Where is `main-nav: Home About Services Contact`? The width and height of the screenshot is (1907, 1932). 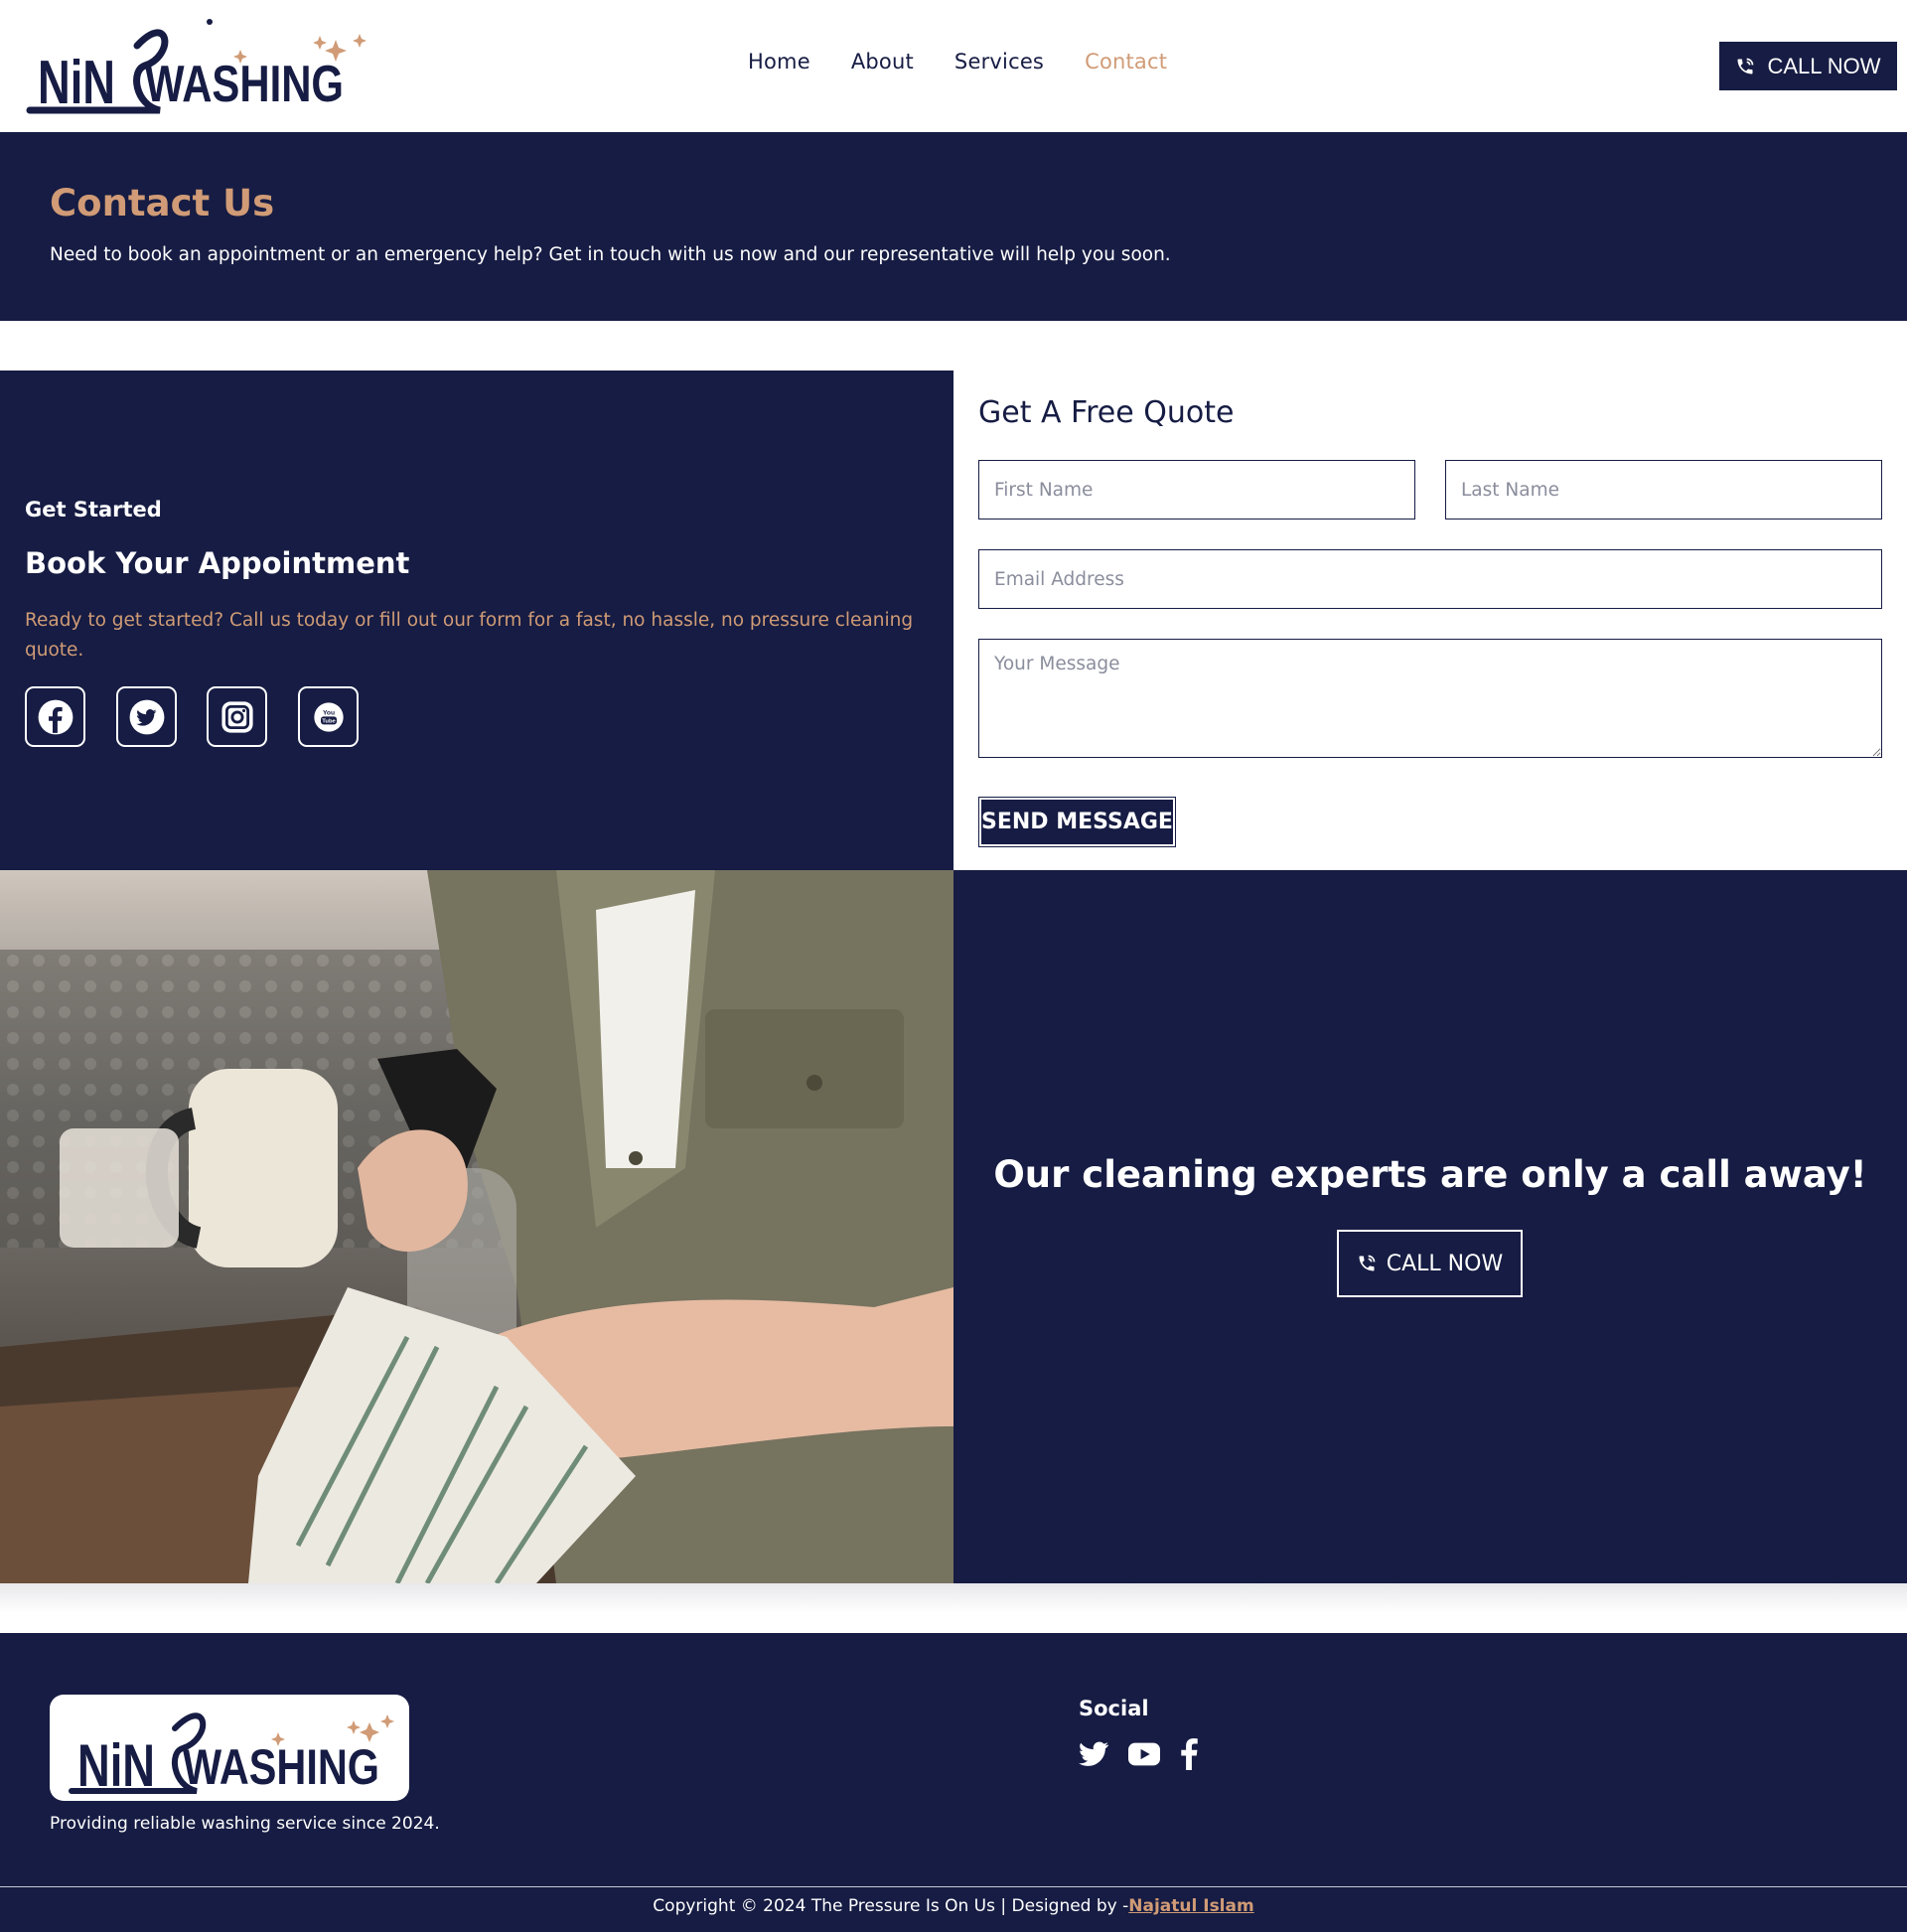
main-nav: Home About Services Contact is located at coordinates (957, 62).